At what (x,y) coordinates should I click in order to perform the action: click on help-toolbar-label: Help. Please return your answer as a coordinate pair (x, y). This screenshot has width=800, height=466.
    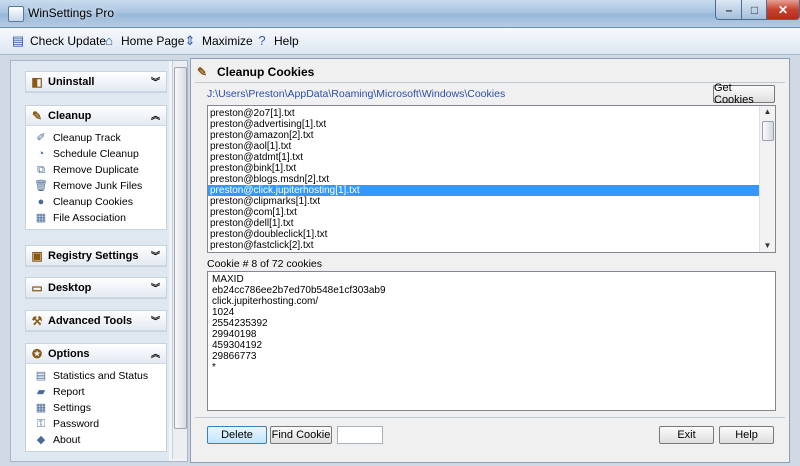
    Looking at the image, I should click on (286, 41).